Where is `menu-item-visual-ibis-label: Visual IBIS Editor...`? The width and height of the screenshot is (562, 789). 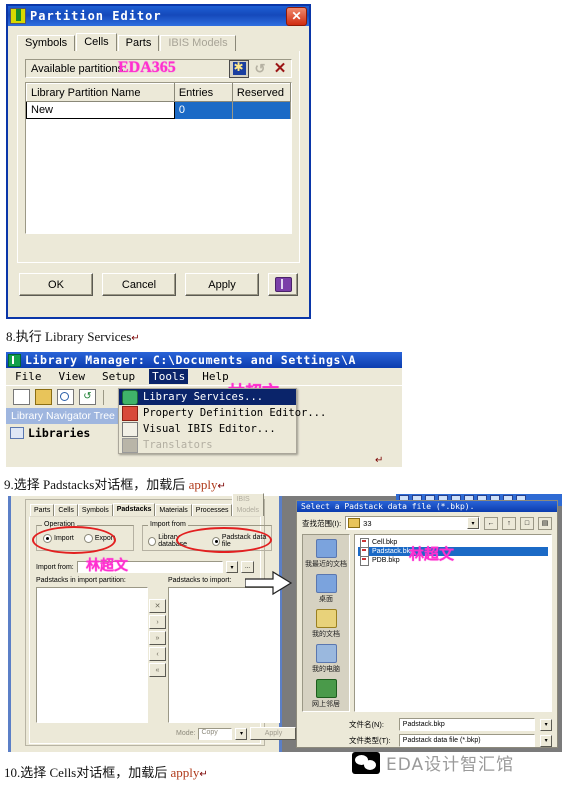
menu-item-visual-ibis-label: Visual IBIS Editor... is located at coordinates (209, 429).